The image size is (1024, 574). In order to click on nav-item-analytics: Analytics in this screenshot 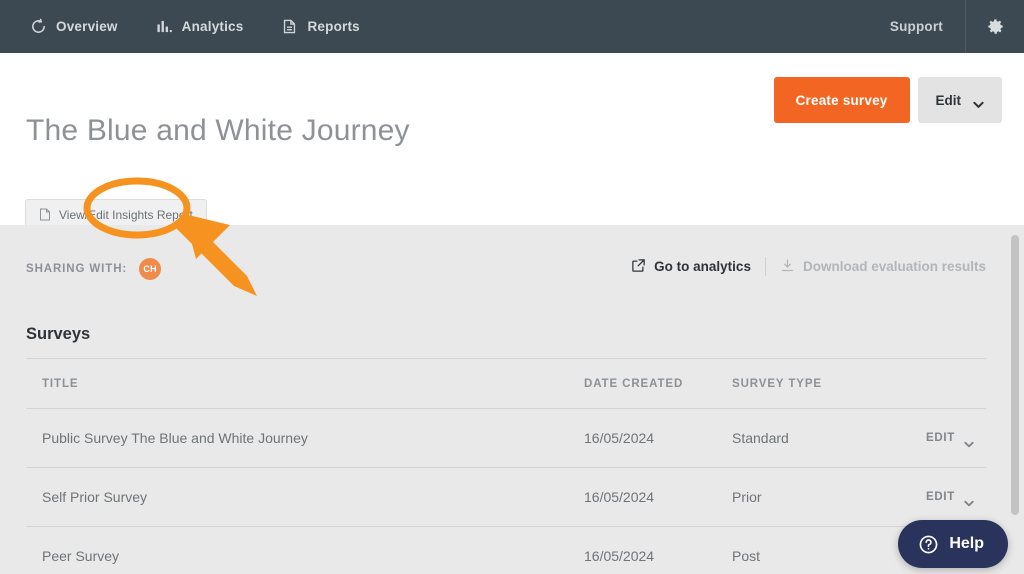, I will do `click(200, 26)`.